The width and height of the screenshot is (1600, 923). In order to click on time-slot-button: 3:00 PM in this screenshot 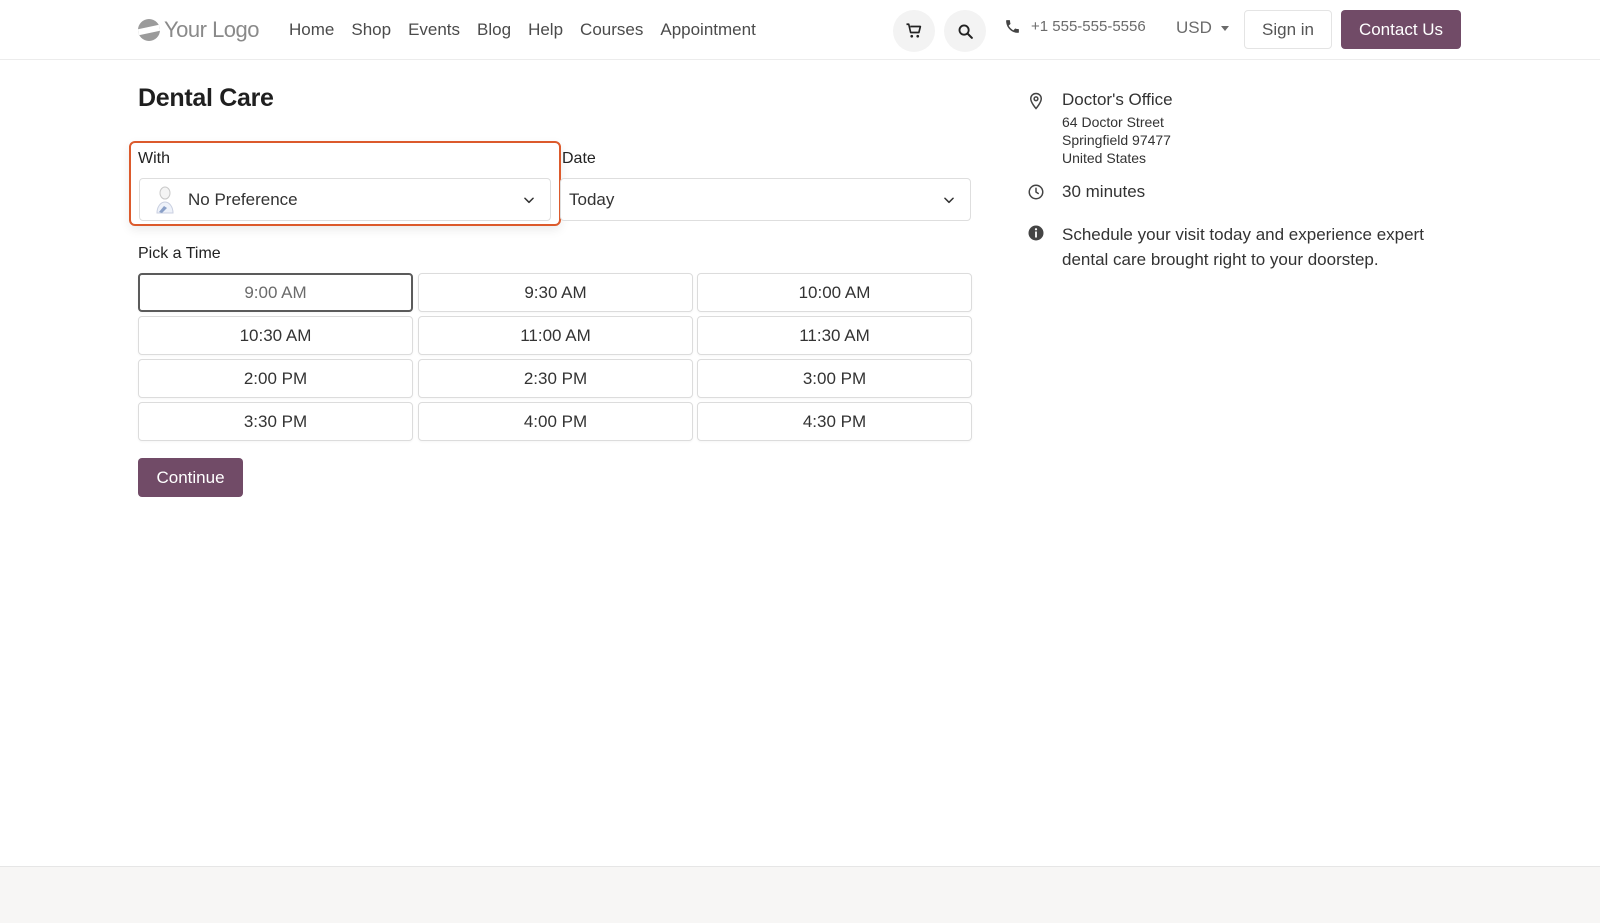, I will do `click(834, 378)`.